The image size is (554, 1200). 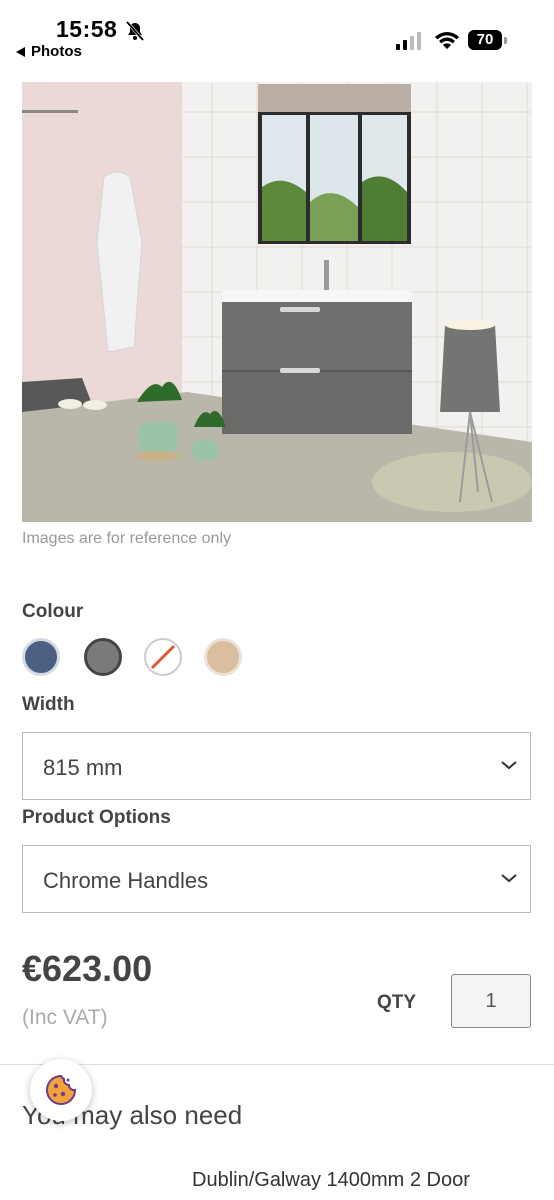 What do you see at coordinates (96, 817) in the screenshot?
I see `product-options-label: Product Options` at bounding box center [96, 817].